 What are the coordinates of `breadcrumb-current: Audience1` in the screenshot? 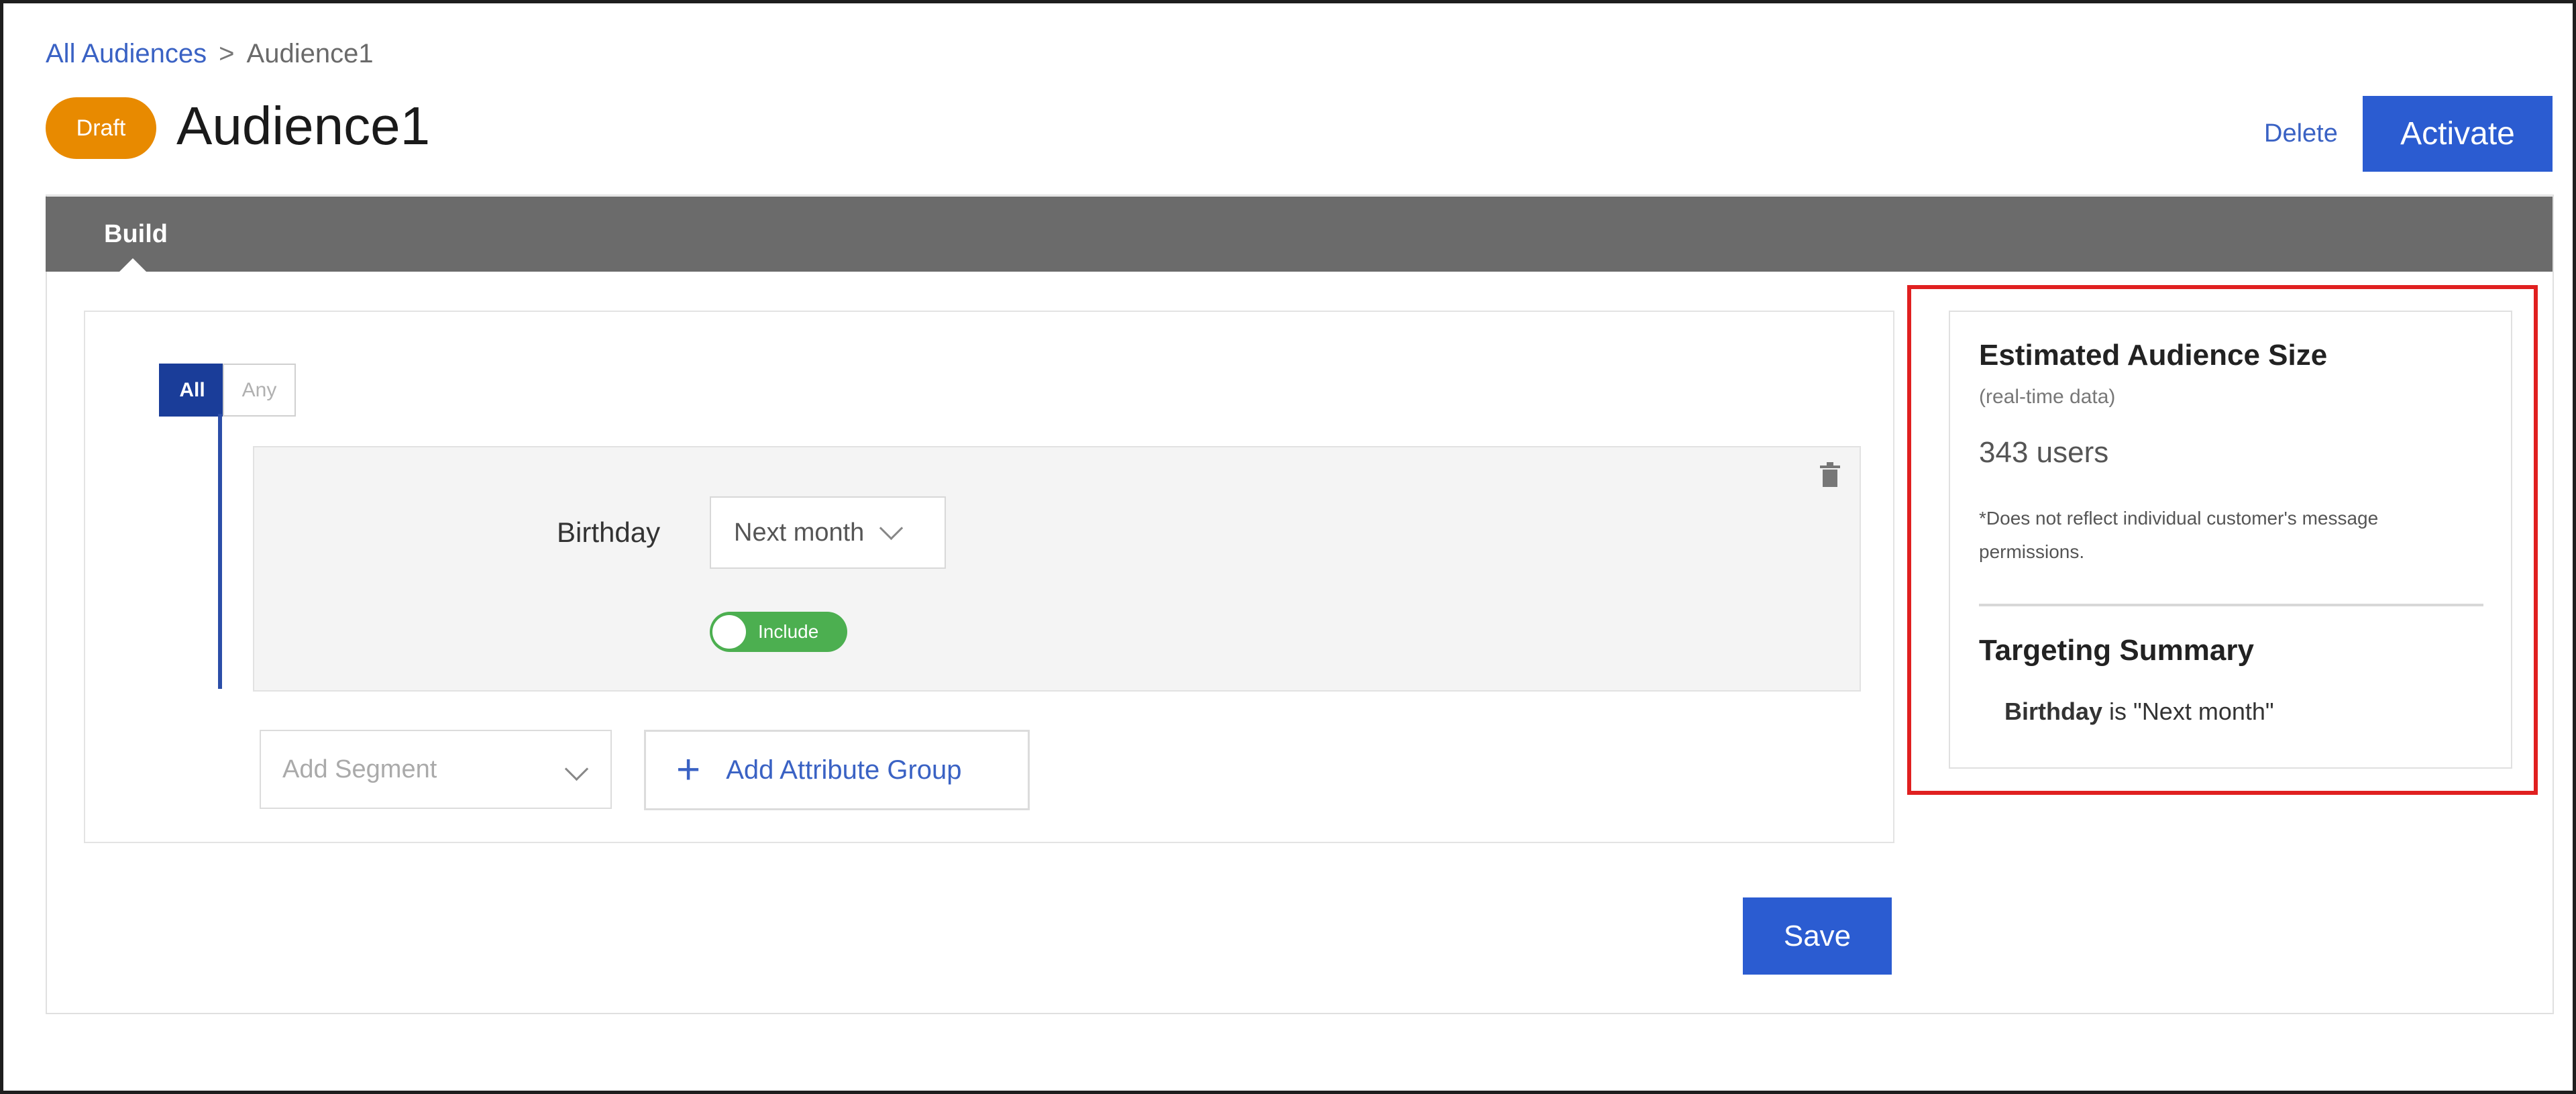 It's located at (310, 53).